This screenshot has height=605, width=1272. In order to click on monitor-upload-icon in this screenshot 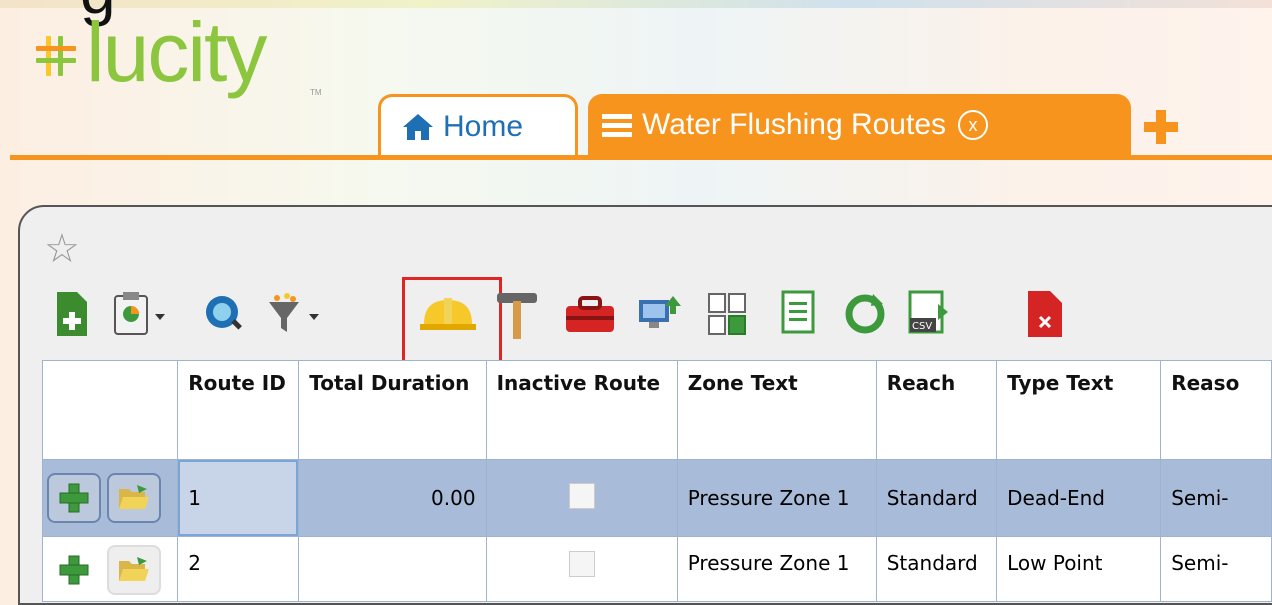, I will do `click(660, 314)`.